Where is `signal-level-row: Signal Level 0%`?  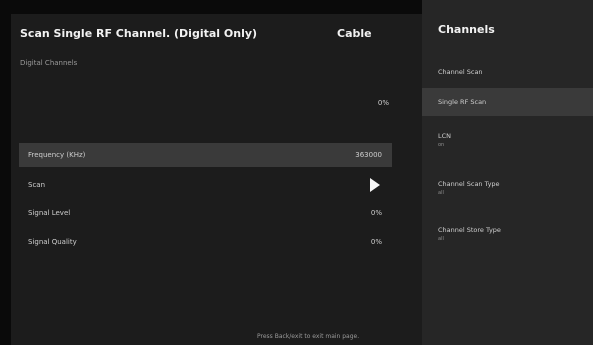 signal-level-row: Signal Level 0% is located at coordinates (205, 213).